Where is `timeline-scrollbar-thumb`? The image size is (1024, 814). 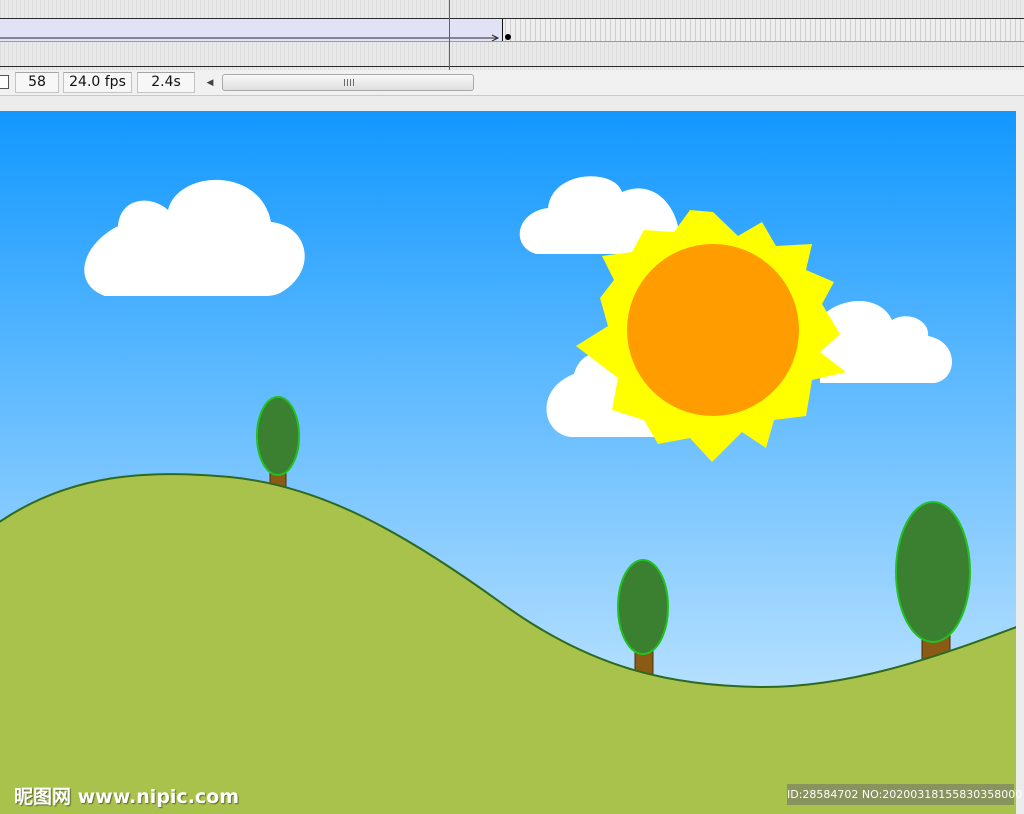 timeline-scrollbar-thumb is located at coordinates (348, 82).